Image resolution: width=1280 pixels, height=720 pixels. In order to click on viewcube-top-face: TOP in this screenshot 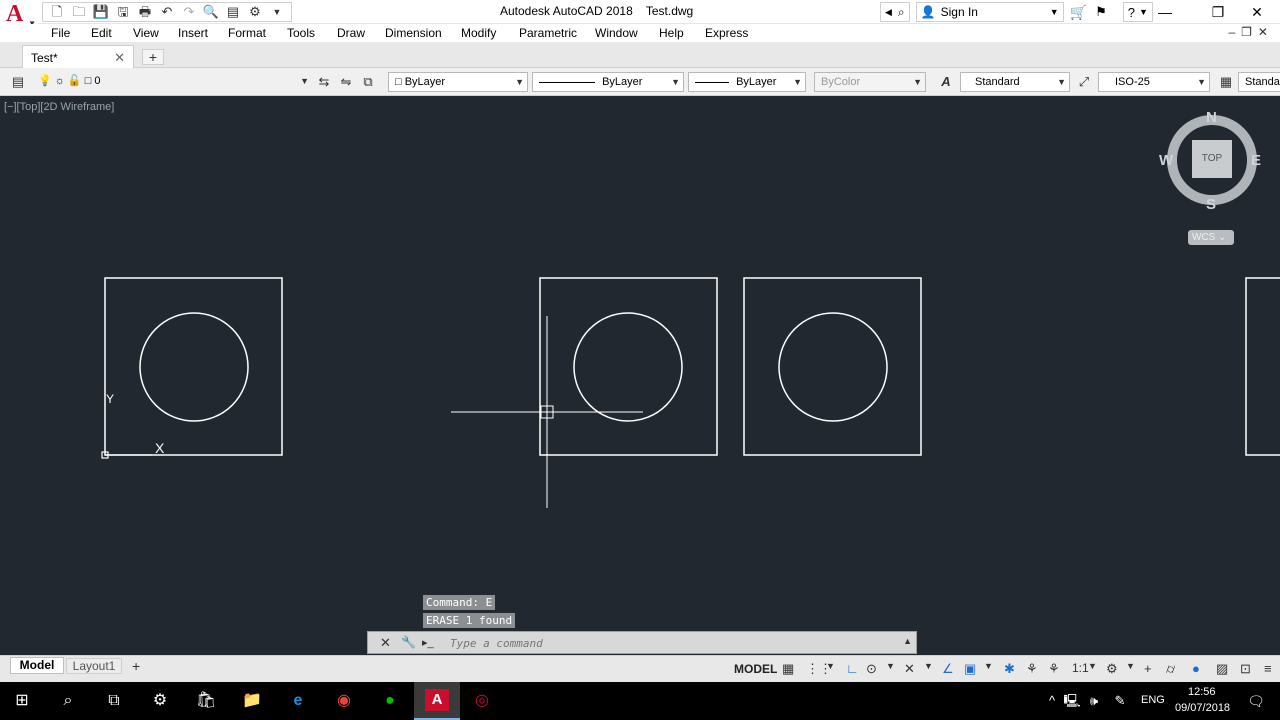, I will do `click(1212, 159)`.